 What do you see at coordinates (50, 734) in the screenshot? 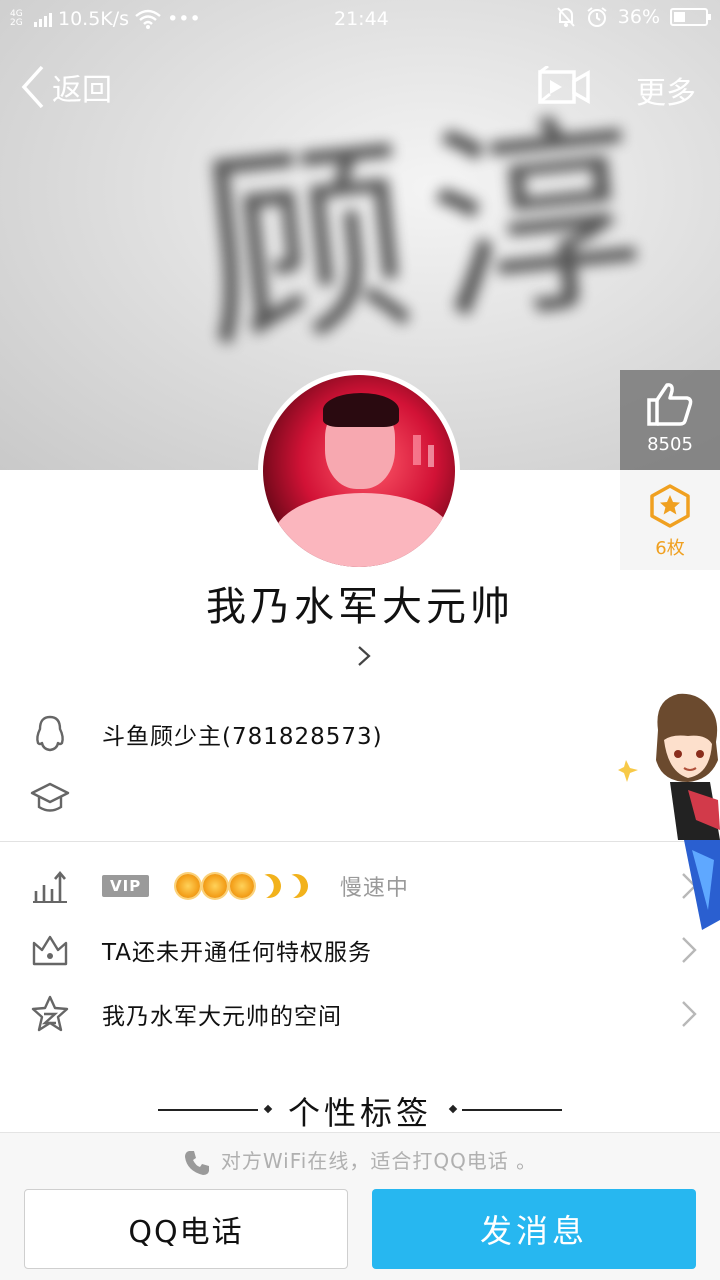
I see `penguin-icon` at bounding box center [50, 734].